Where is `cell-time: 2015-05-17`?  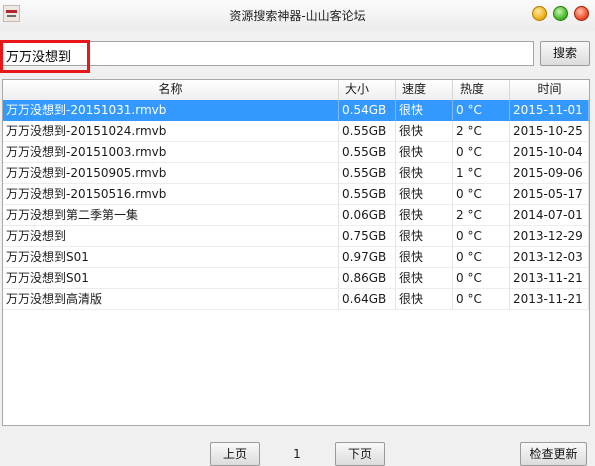 cell-time: 2015-05-17 is located at coordinates (549, 194).